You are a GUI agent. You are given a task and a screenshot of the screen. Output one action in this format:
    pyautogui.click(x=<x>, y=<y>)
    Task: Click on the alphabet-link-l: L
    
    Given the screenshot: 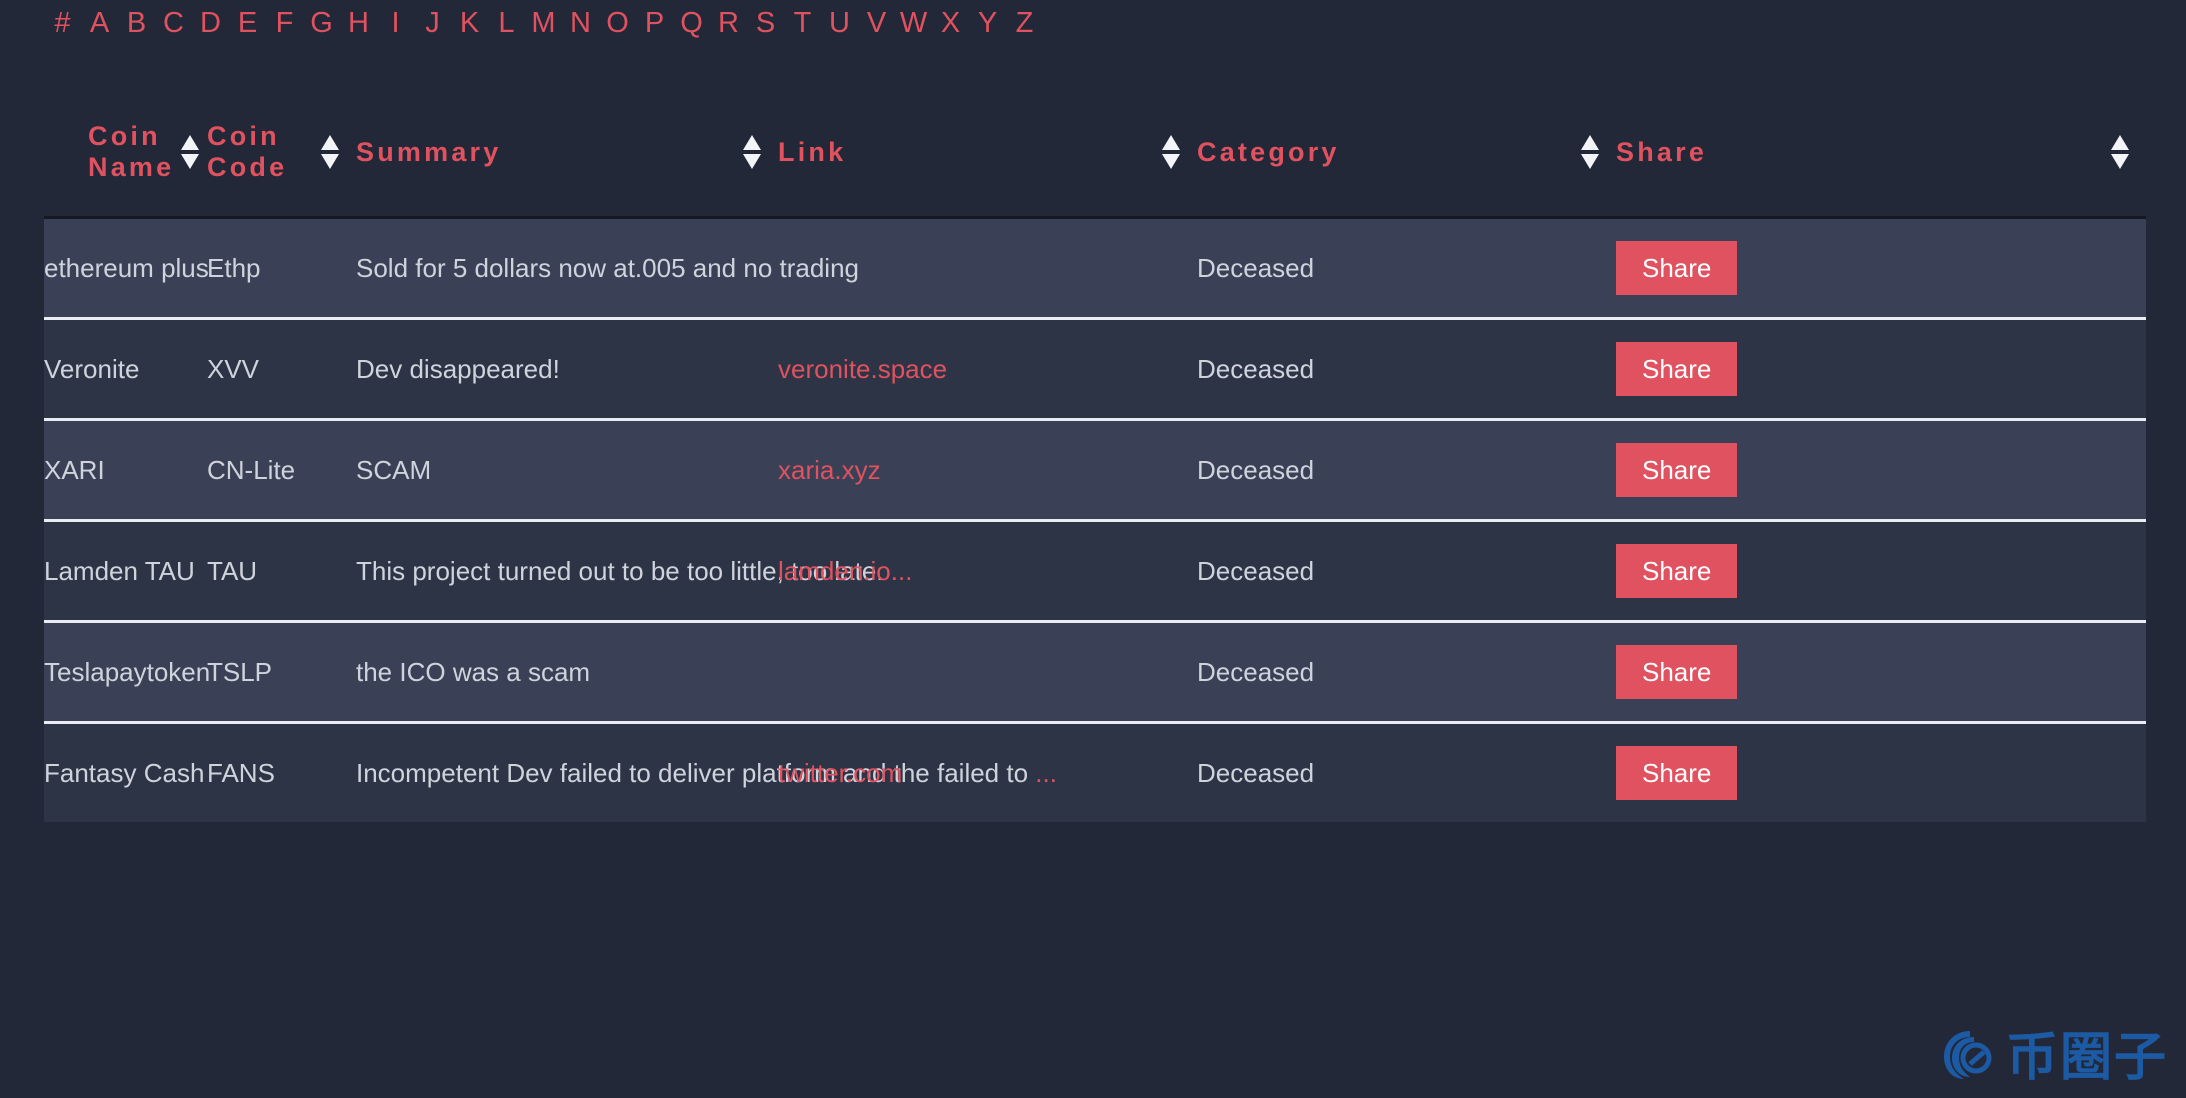 What is the action you would take?
    pyautogui.click(x=506, y=23)
    